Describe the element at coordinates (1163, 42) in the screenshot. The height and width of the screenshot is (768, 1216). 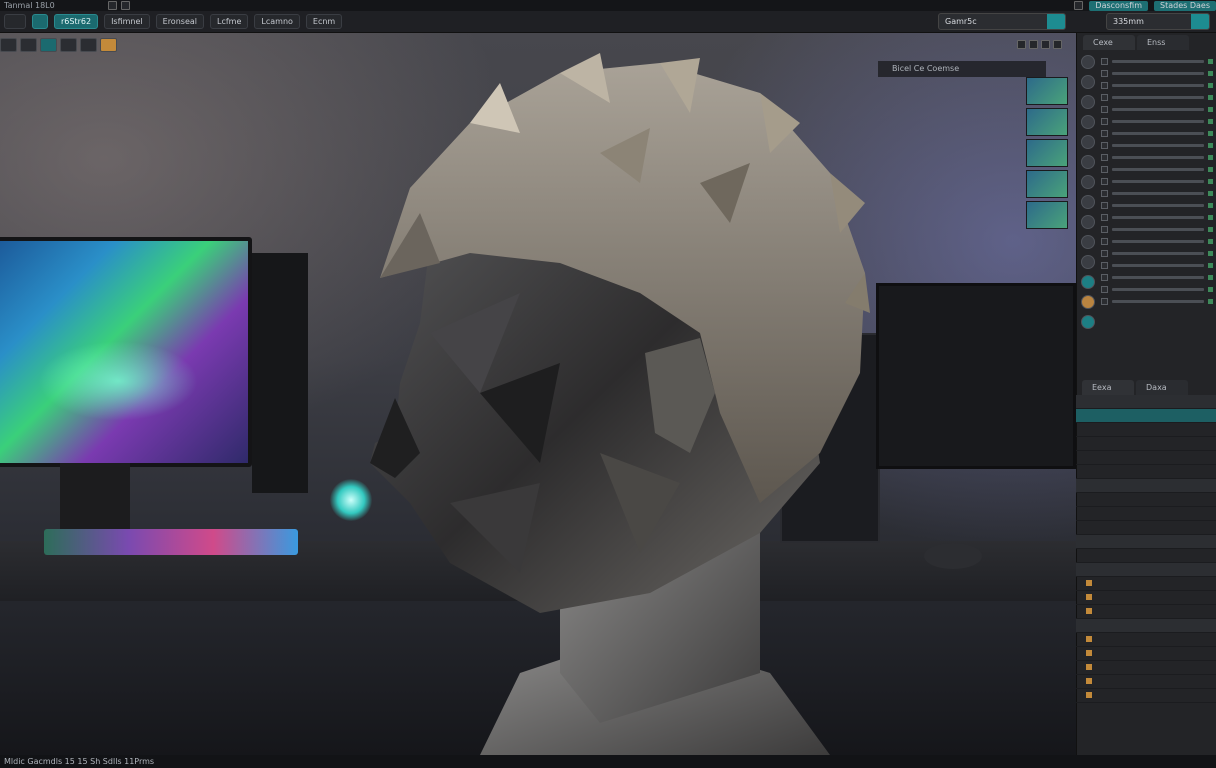
I see `tab-scenes: Enss` at that location.